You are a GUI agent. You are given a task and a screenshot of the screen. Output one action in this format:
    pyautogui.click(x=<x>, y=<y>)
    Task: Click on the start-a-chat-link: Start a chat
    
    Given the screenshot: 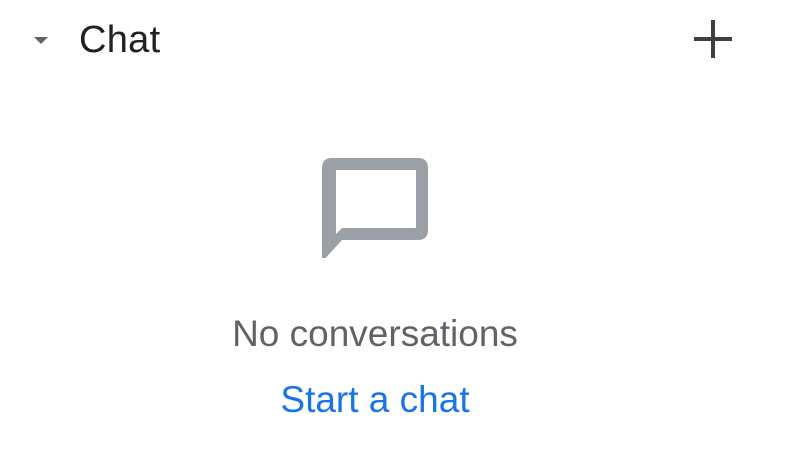 What is the action you would take?
    pyautogui.click(x=375, y=400)
    